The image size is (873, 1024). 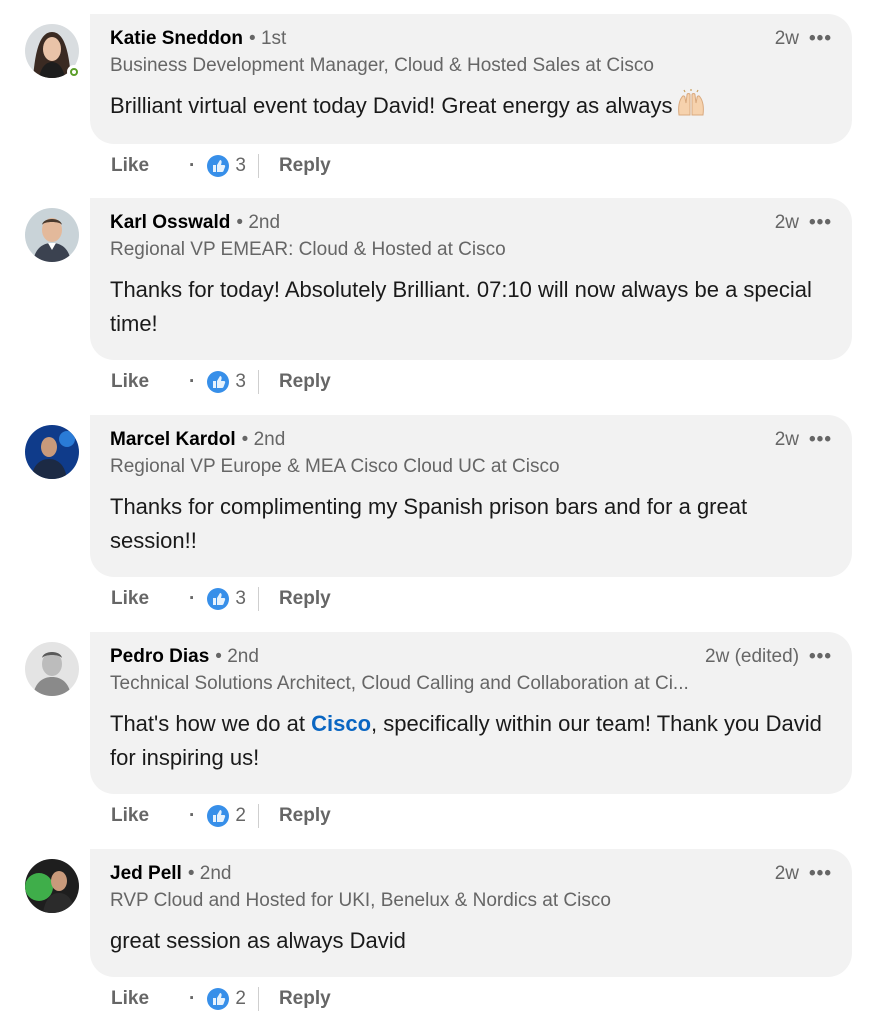 What do you see at coordinates (170, 223) in the screenshot?
I see `commenter-name: Karl Osswald` at bounding box center [170, 223].